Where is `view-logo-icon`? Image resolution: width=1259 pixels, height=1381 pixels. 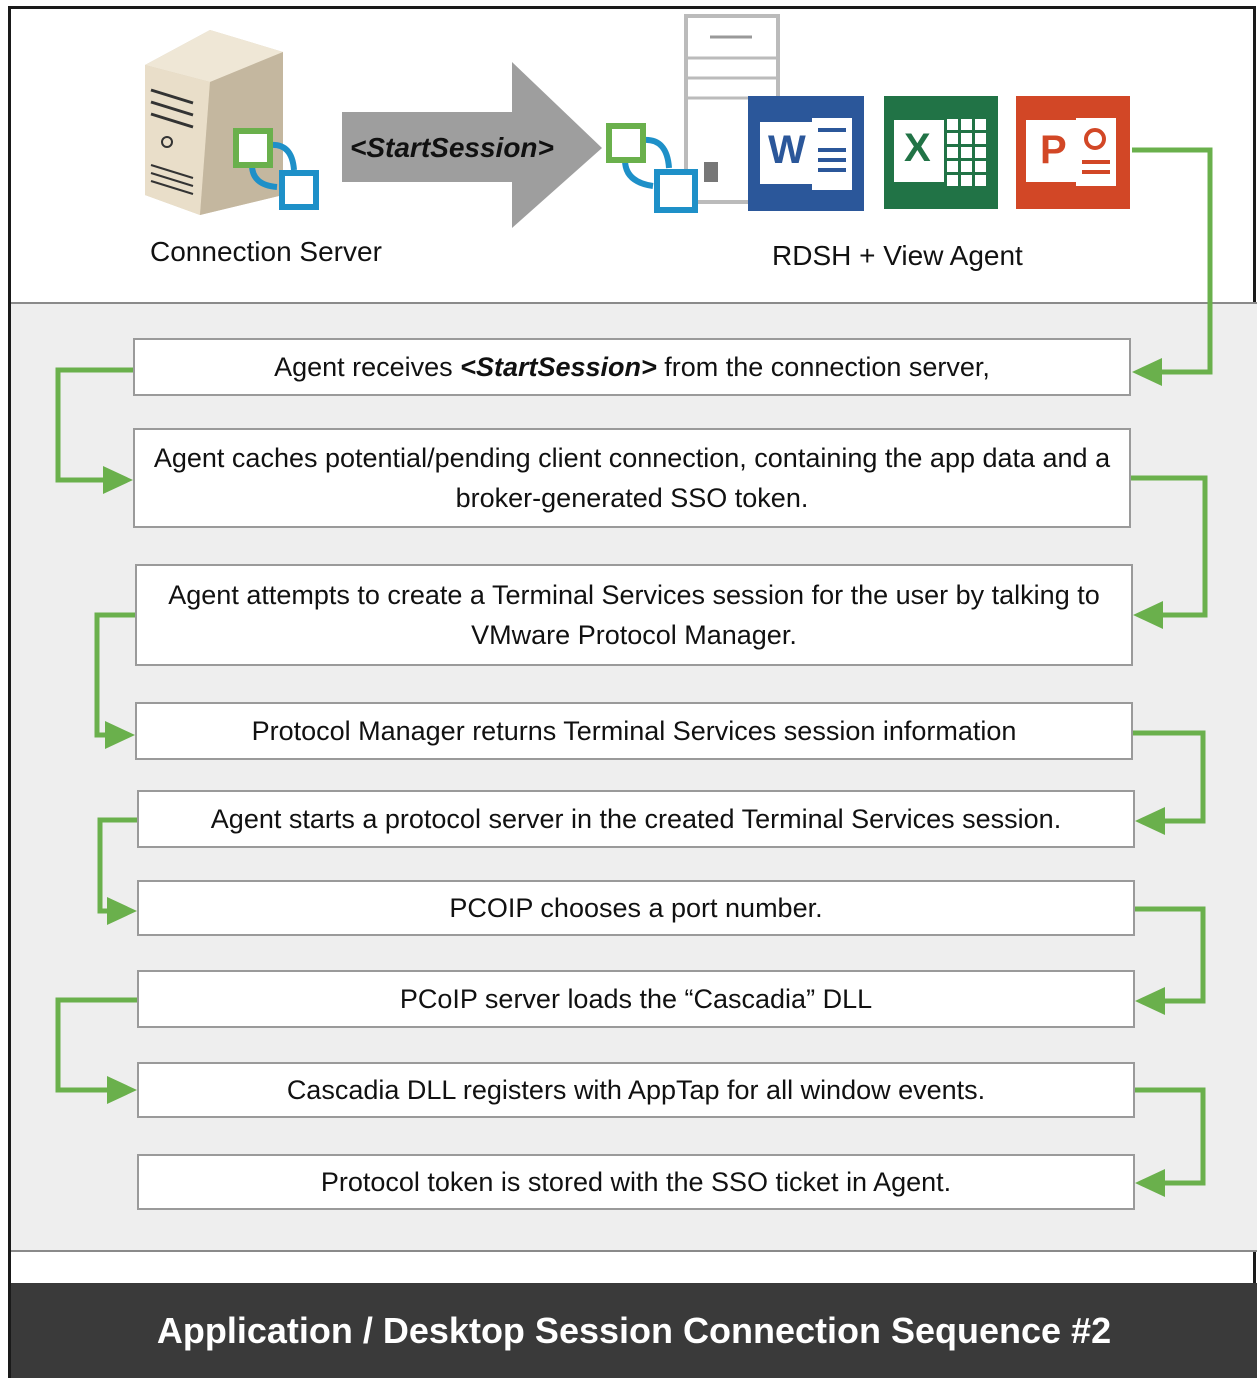 view-logo-icon is located at coordinates (276, 169).